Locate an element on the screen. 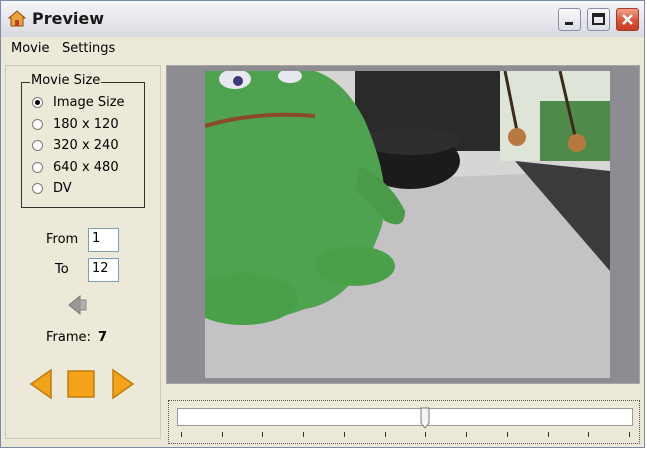 The image size is (647, 450). stop-icon is located at coordinates (81, 384).